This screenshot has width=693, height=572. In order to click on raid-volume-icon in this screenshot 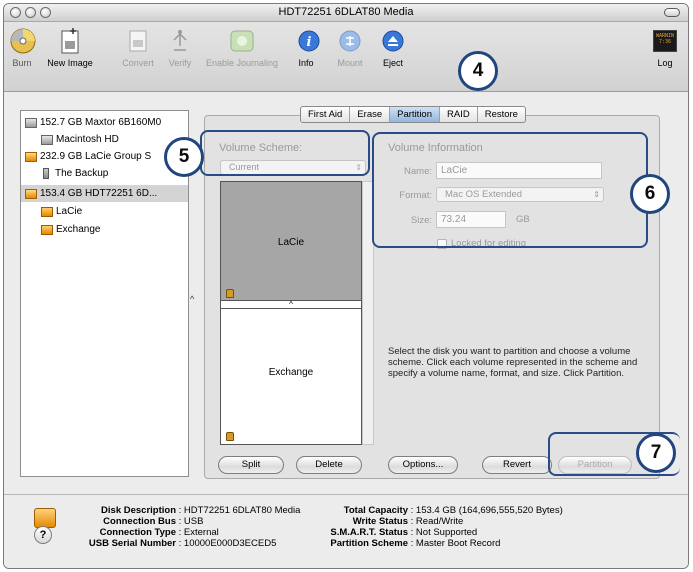, I will do `click(46, 173)`.